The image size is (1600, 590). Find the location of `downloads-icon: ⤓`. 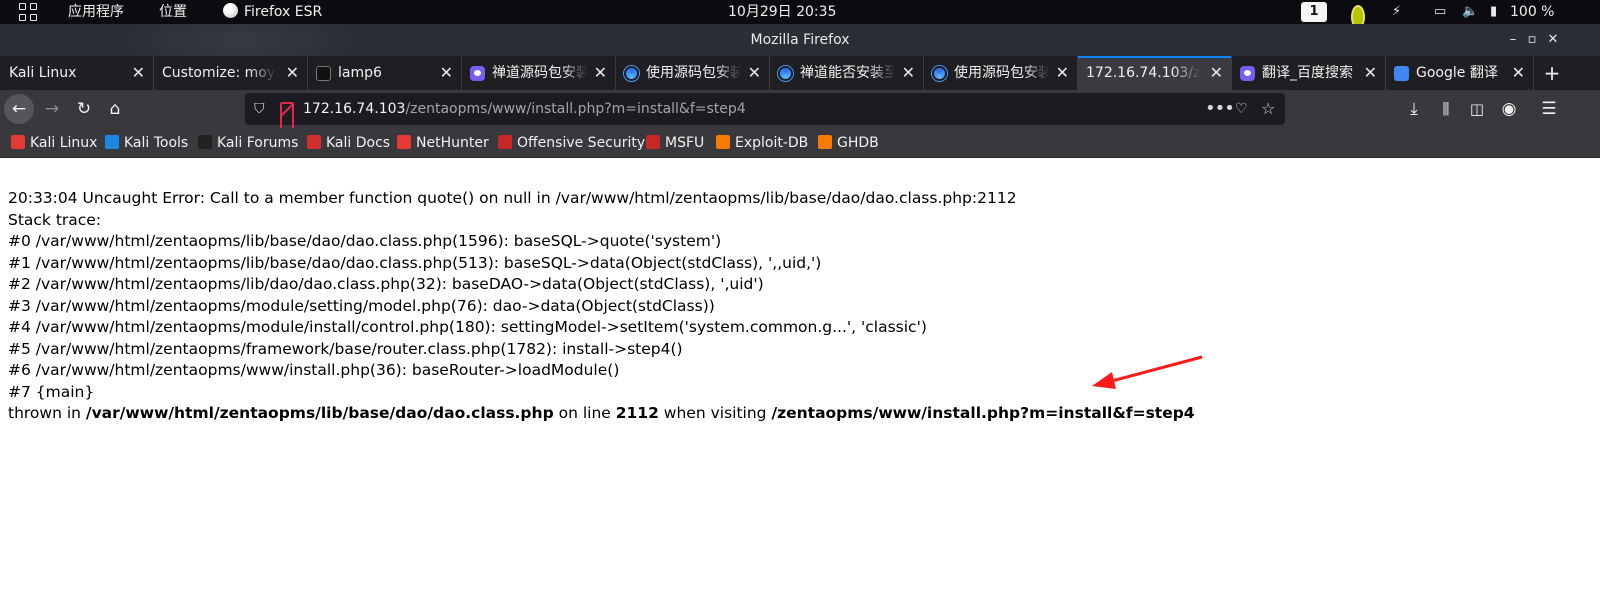

downloads-icon: ⤓ is located at coordinates (1414, 109).